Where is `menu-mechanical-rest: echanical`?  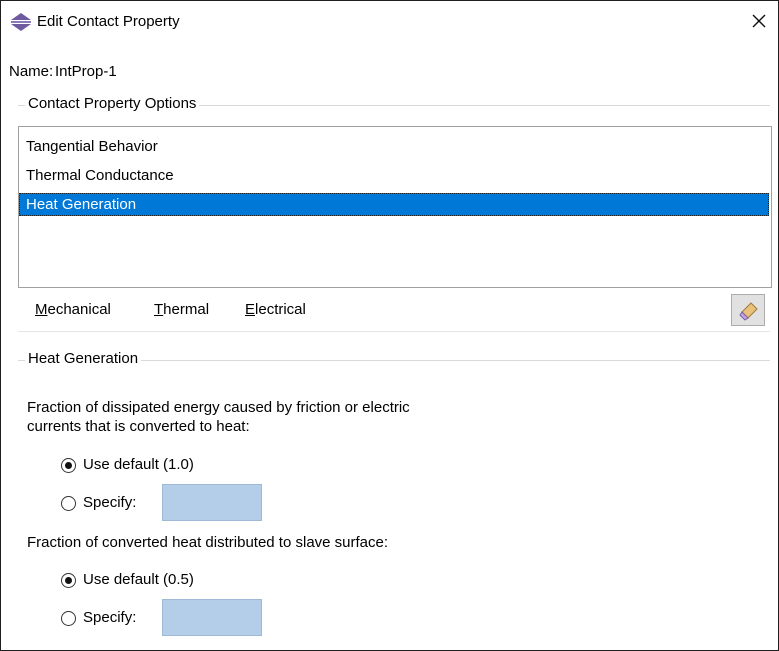
menu-mechanical-rest: echanical is located at coordinates (79, 309).